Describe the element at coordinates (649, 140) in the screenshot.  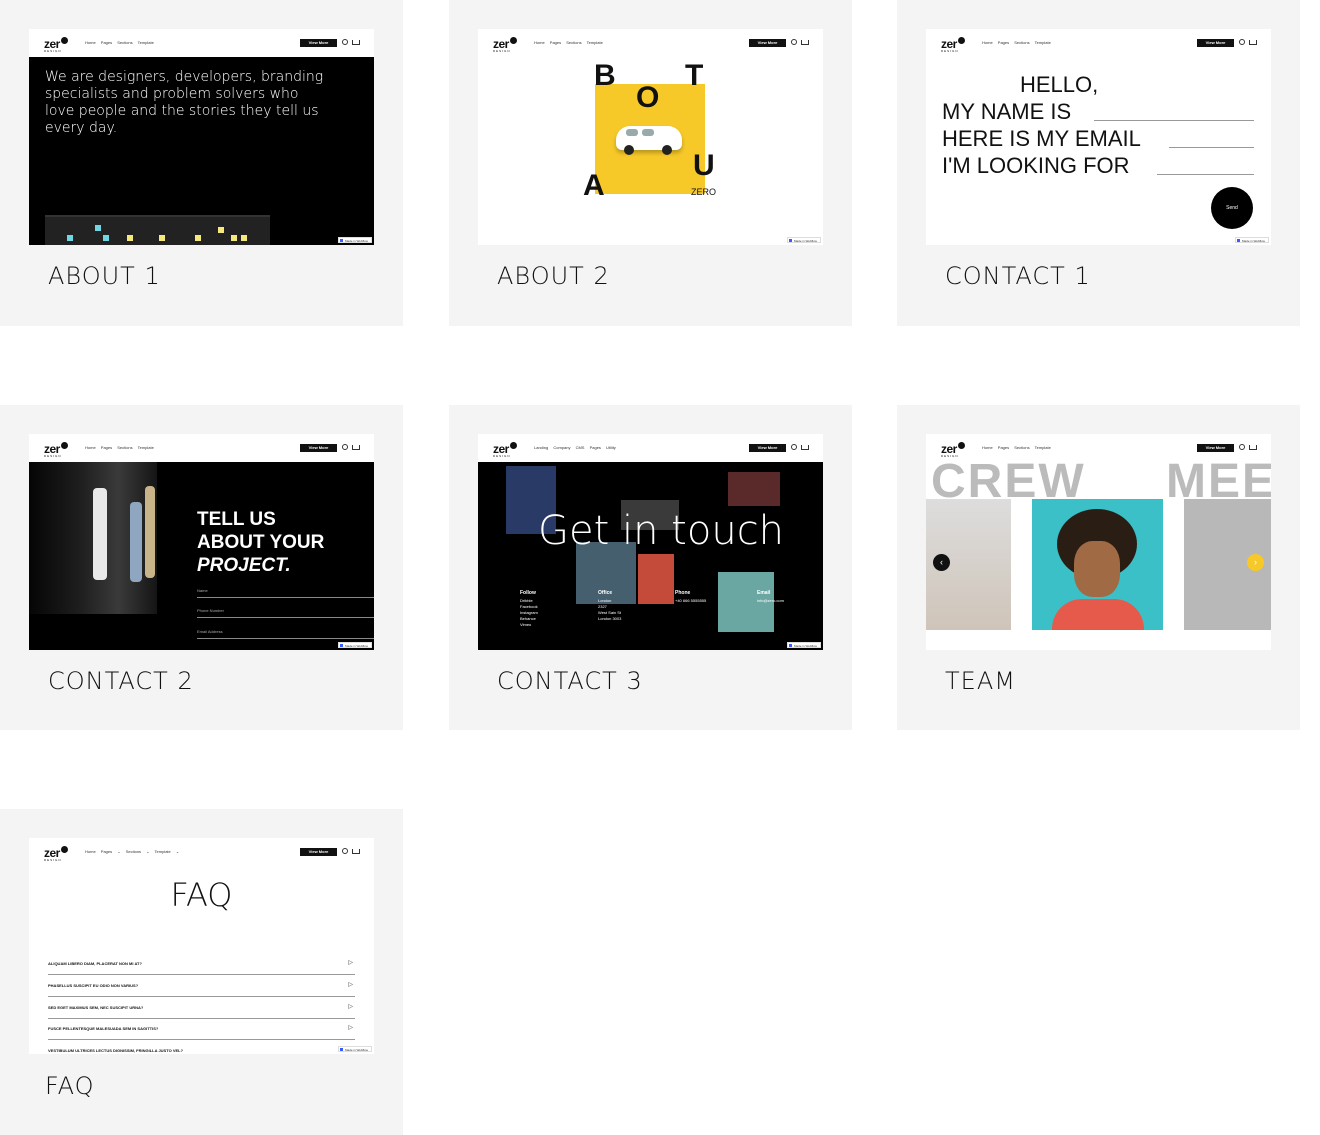
I see `car-image` at that location.